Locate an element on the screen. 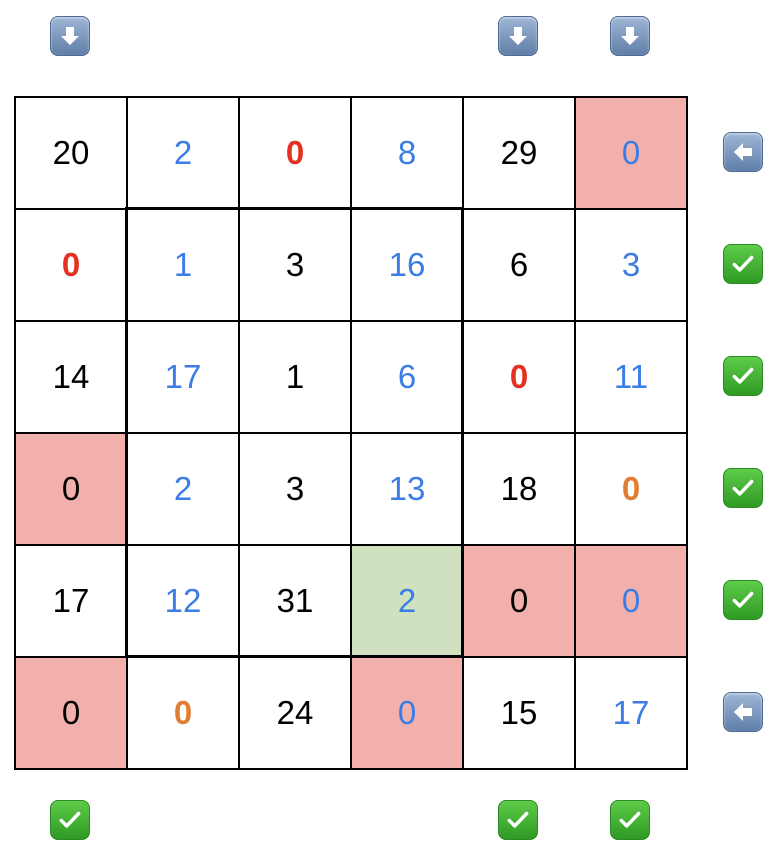  grid-cell-r3-c0: 0 is located at coordinates (72, 490).